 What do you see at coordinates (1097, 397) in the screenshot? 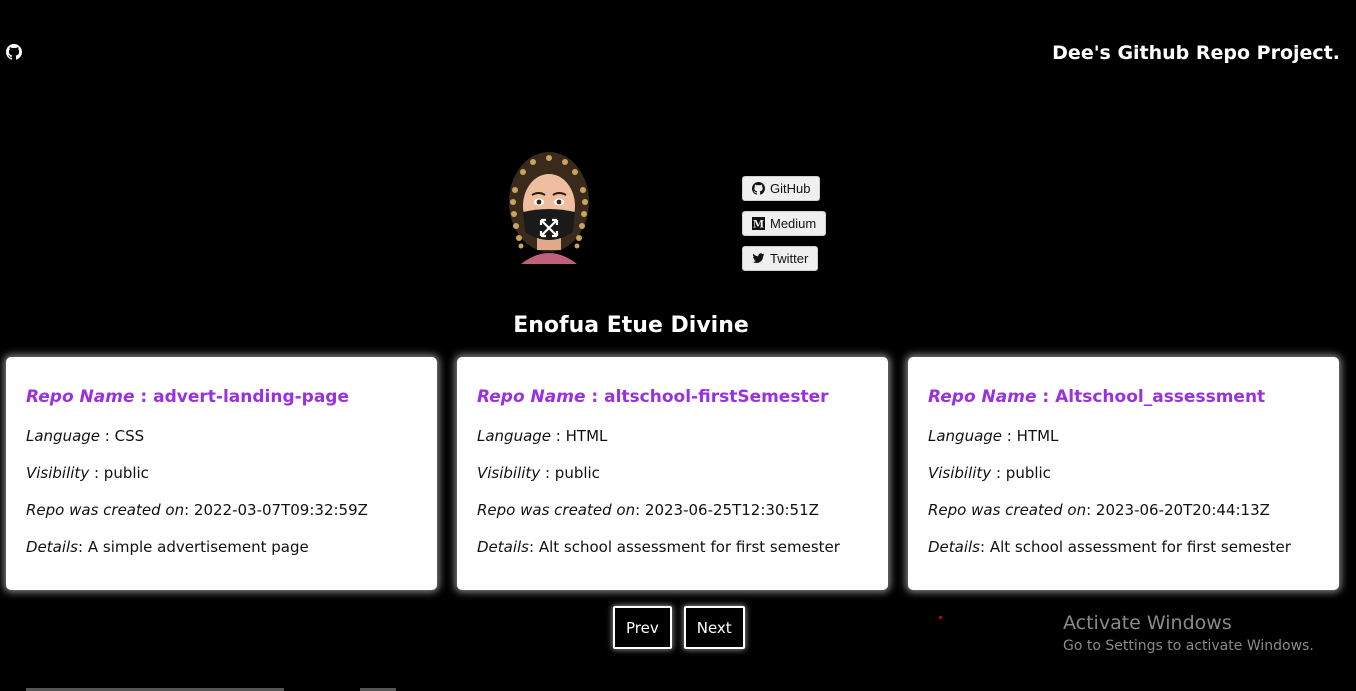
I see `repo-name: Repo Name : Altschool_assessment` at bounding box center [1097, 397].